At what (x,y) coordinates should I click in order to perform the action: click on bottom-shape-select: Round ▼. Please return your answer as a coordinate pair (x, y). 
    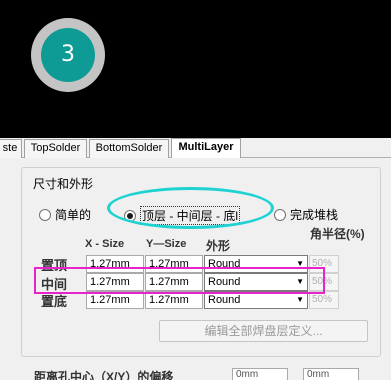
    Looking at the image, I should click on (256, 300).